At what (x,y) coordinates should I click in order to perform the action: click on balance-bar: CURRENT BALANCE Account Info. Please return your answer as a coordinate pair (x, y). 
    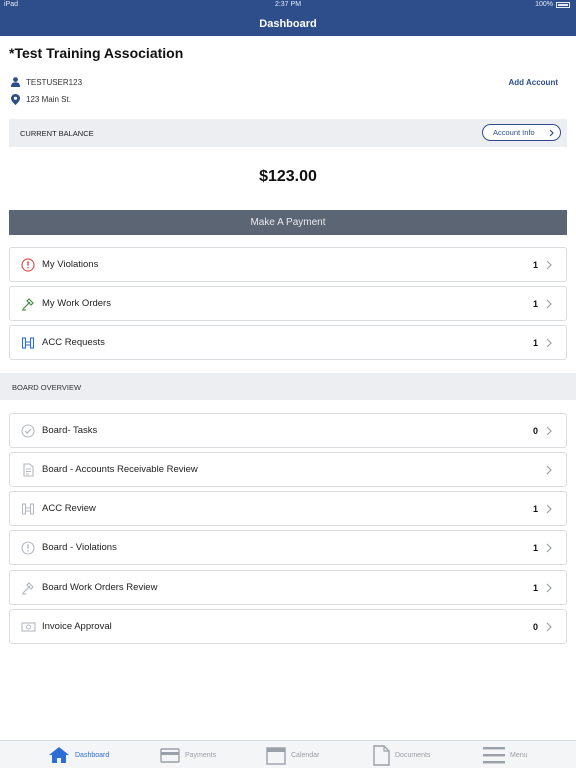
    Looking at the image, I should click on (288, 133).